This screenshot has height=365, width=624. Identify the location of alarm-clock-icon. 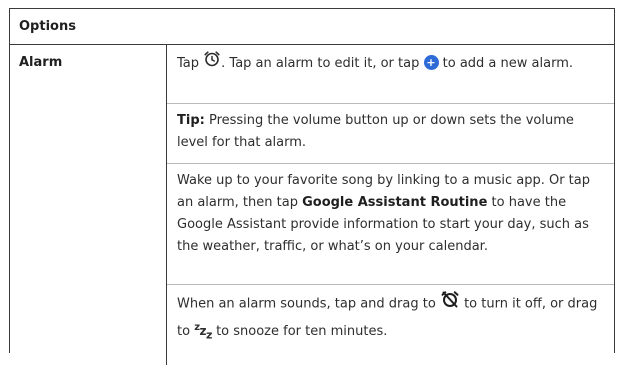
(212, 62).